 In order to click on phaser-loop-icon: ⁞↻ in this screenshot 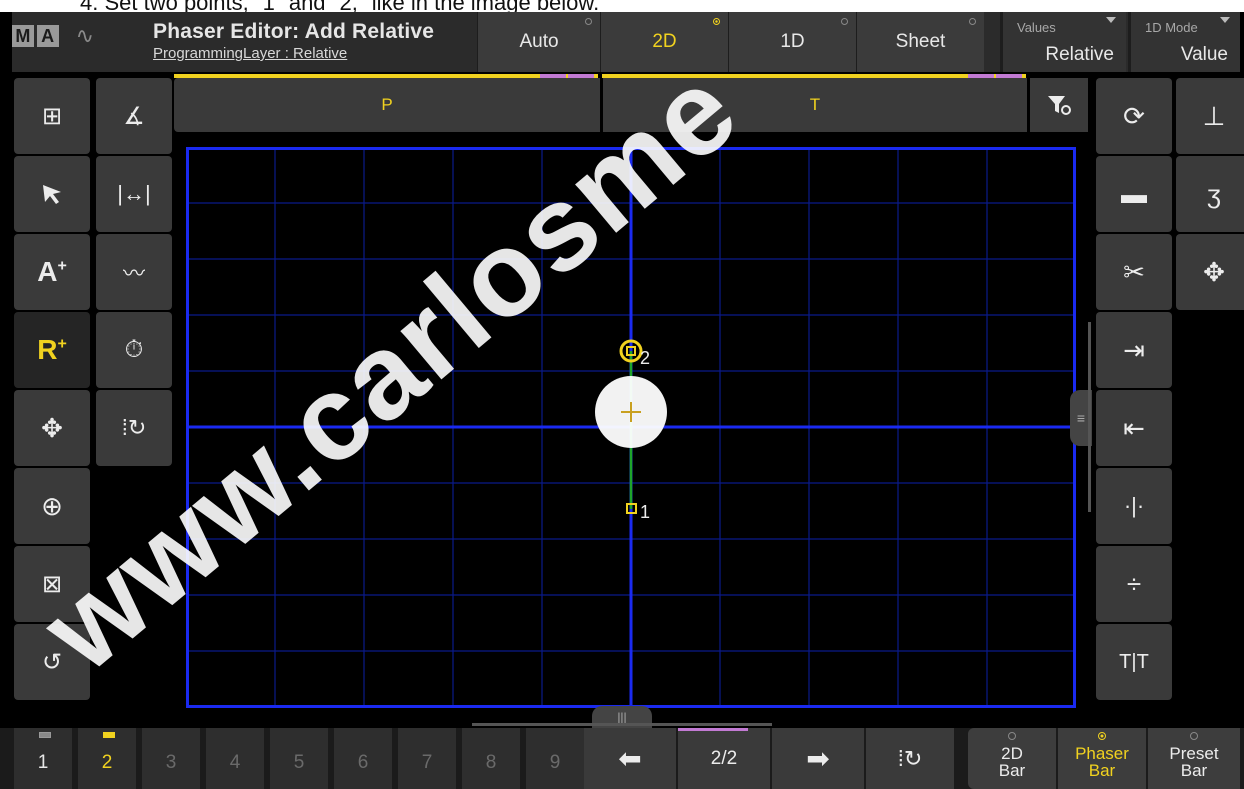, I will do `click(910, 758)`.